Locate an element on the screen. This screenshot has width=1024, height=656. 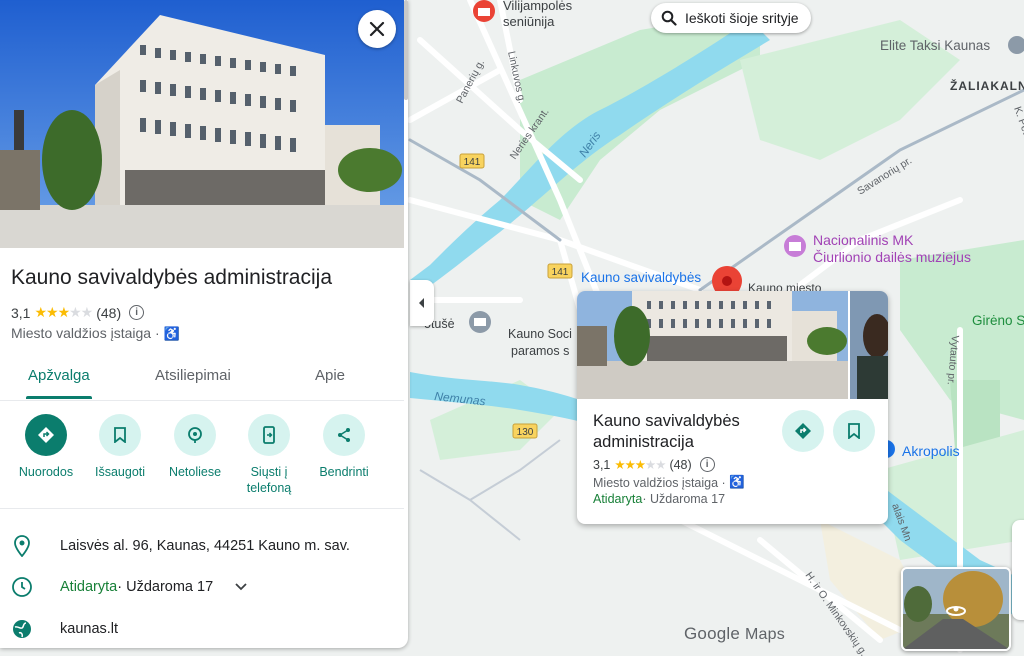
divider is located at coordinates (202, 508).